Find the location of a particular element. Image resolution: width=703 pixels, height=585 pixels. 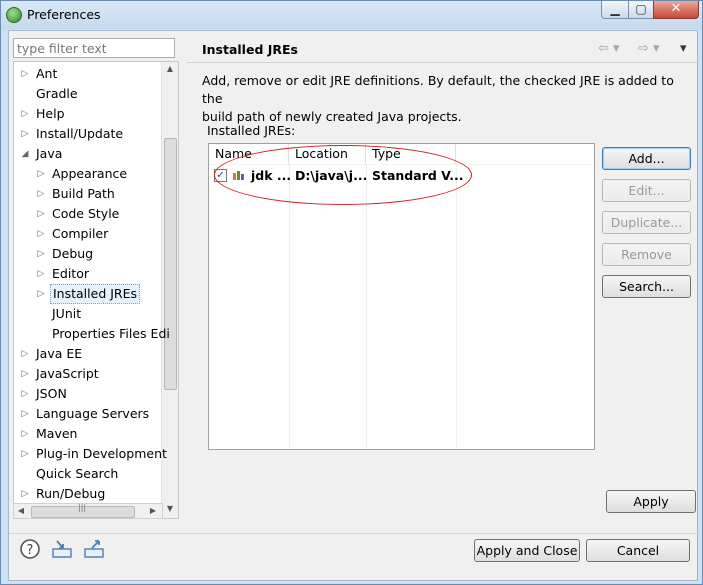

minimize-icon: ▁ is located at coordinates (615, 9).